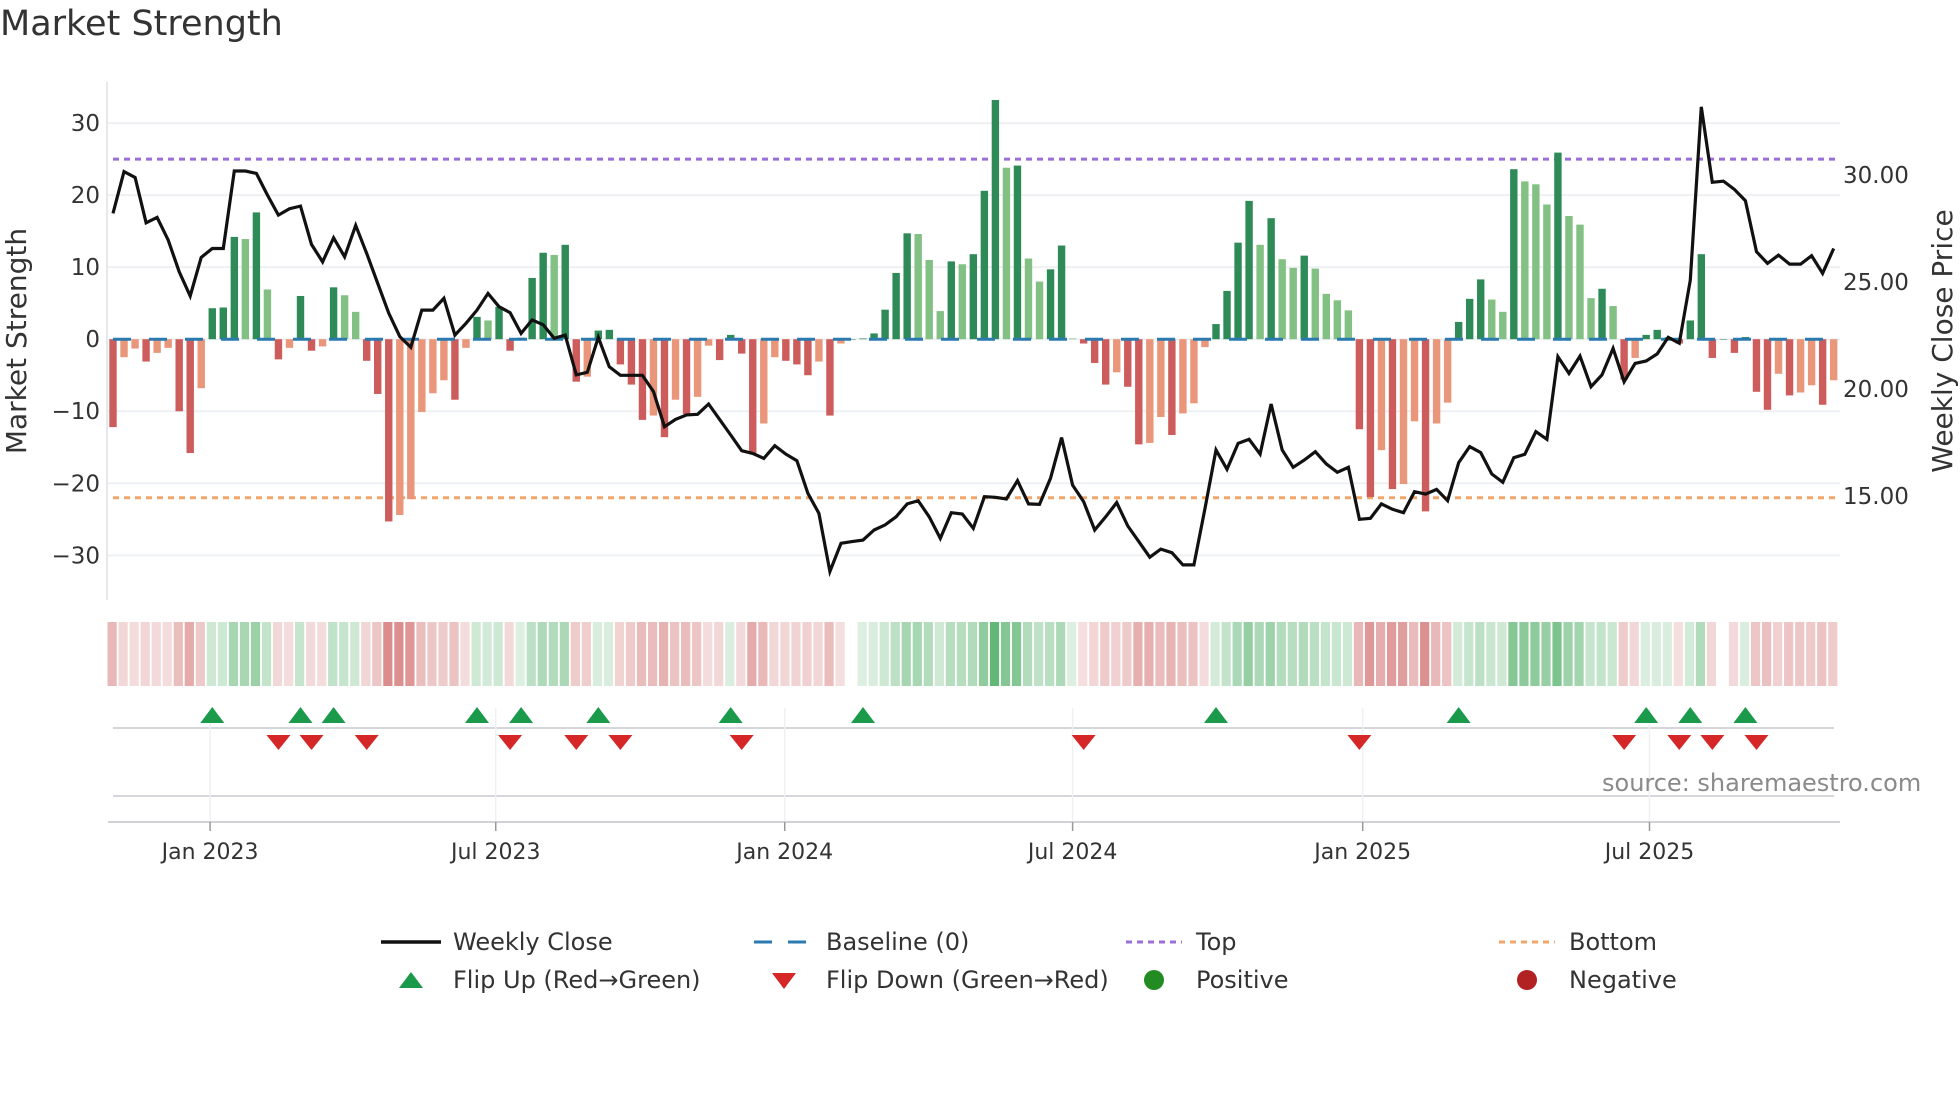 This screenshot has height=1102, width=1960. What do you see at coordinates (92, 340) in the screenshot?
I see `y-tick-label: 0` at bounding box center [92, 340].